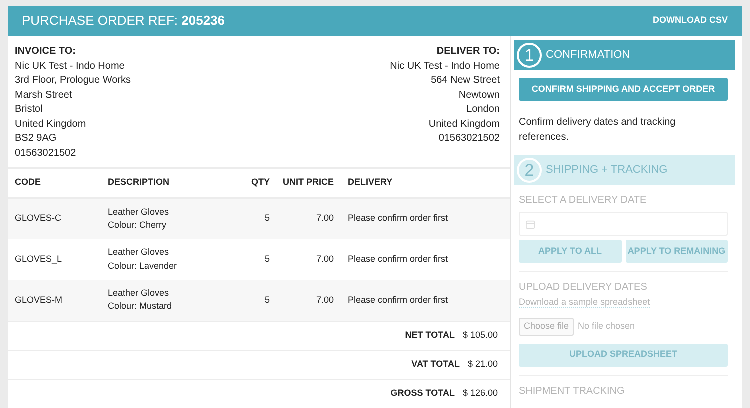 The image size is (750, 408). What do you see at coordinates (422, 393) in the screenshot?
I see `total-label: GROSS TOTAL` at bounding box center [422, 393].